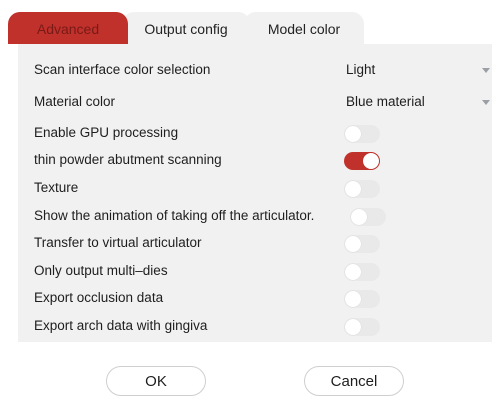 The image size is (492, 397). What do you see at coordinates (255, 134) in the screenshot?
I see `gpu-row: Enable GPU processing` at bounding box center [255, 134].